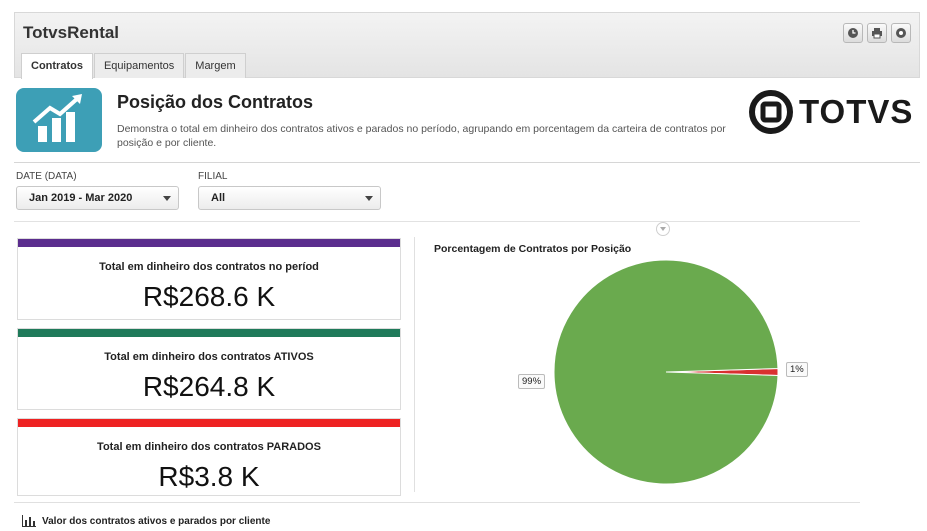  What do you see at coordinates (771, 112) in the screenshot?
I see `totvs-logo-icon` at bounding box center [771, 112].